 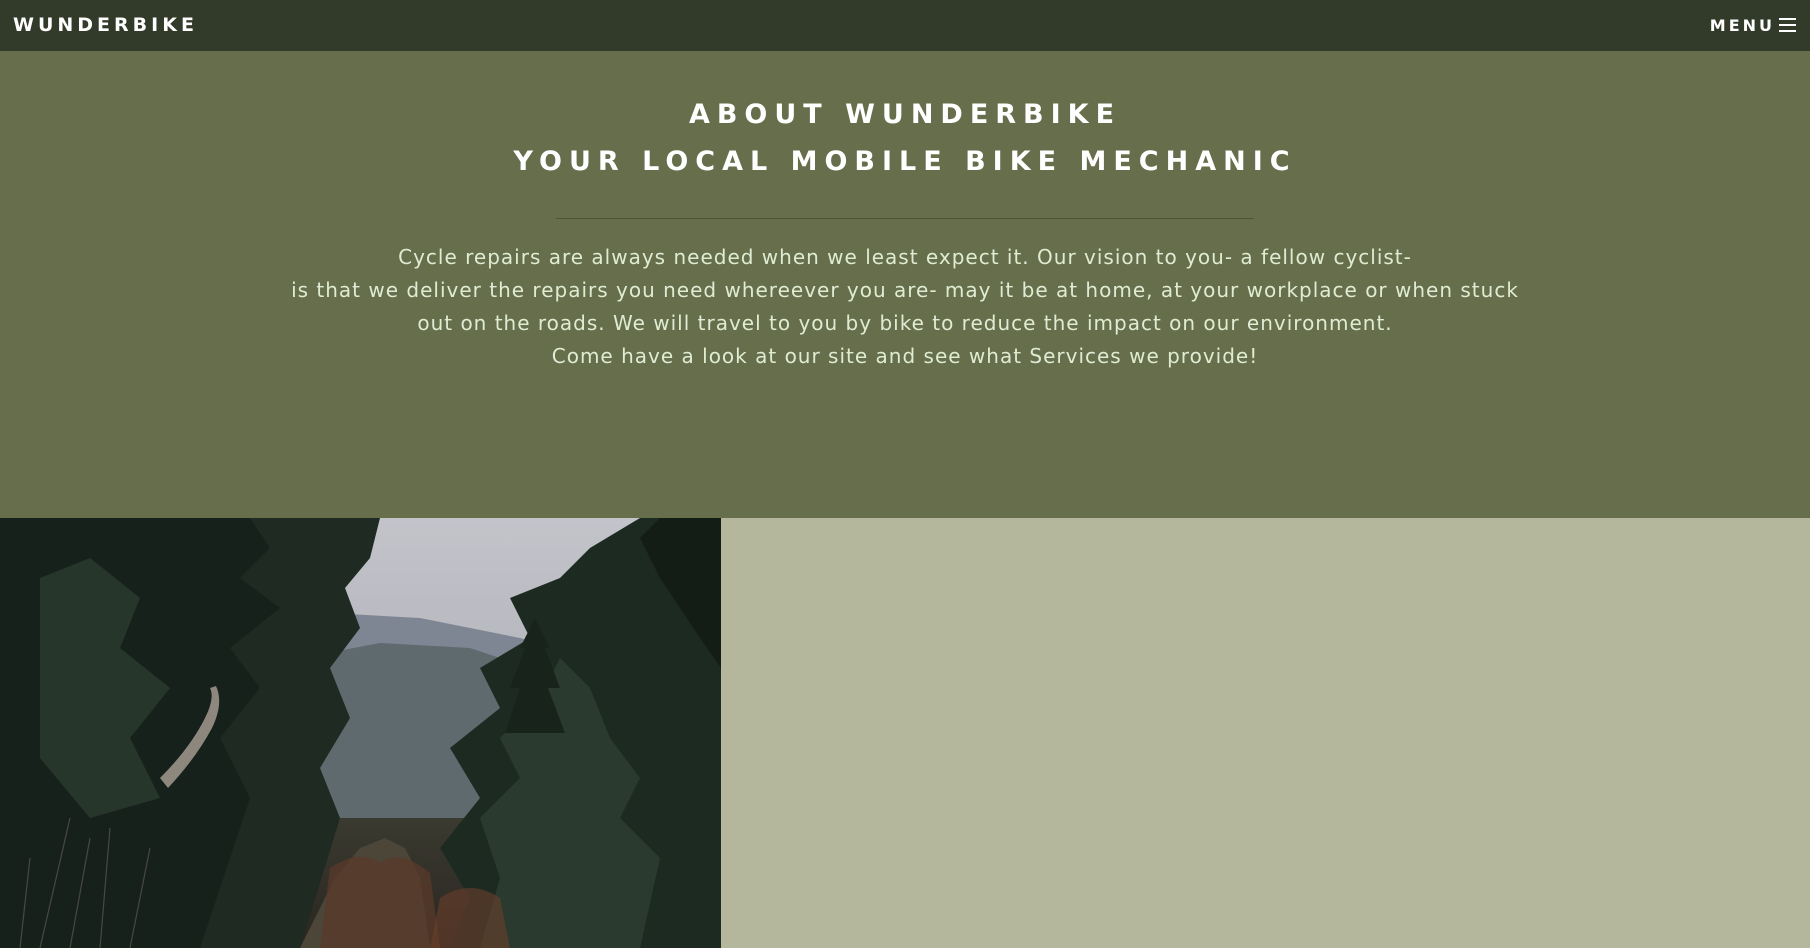 I want to click on navbar: WUNDERBIKE MENU, so click(x=905, y=25).